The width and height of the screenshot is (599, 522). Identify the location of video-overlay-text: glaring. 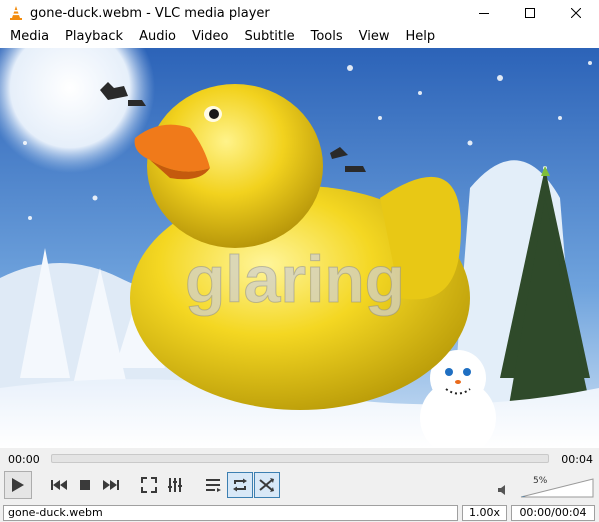
(295, 279).